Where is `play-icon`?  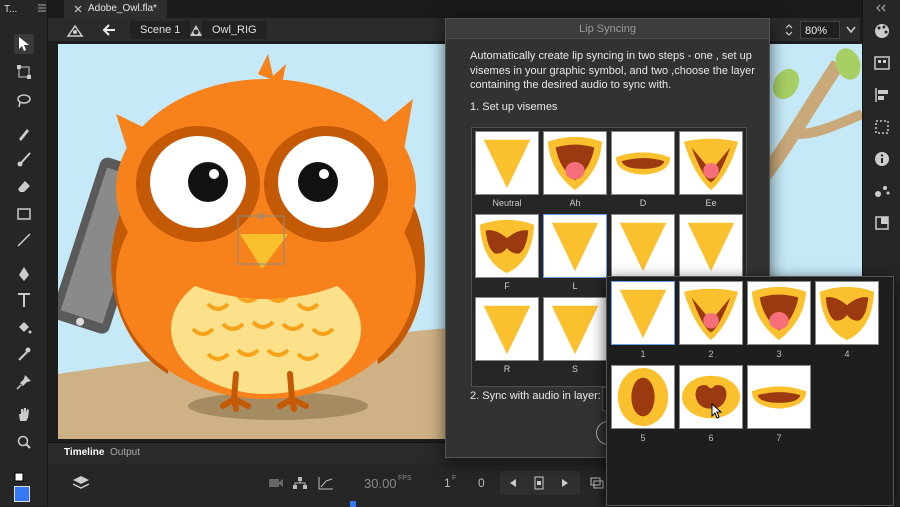 play-icon is located at coordinates (539, 483).